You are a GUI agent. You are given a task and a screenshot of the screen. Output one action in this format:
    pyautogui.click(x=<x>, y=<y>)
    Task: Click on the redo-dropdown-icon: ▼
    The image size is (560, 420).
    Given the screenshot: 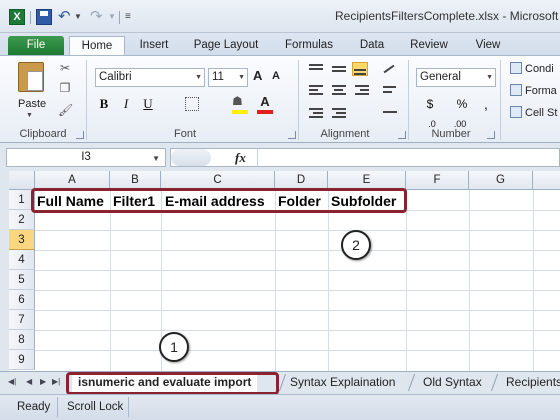 What is the action you would take?
    pyautogui.click(x=116, y=17)
    